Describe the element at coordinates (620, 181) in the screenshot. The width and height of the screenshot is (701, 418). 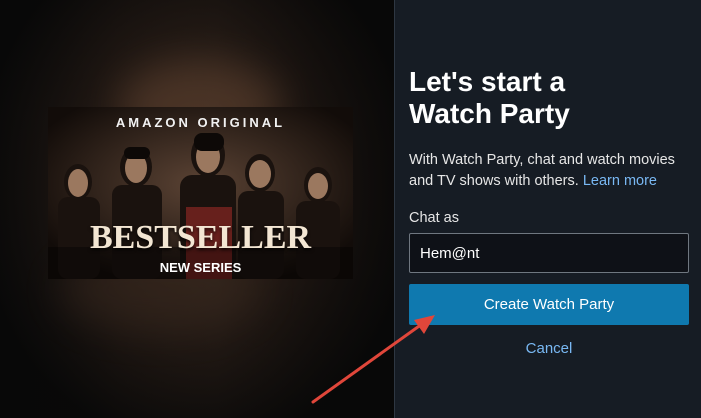
I see `learn-more-link: Learn more` at that location.